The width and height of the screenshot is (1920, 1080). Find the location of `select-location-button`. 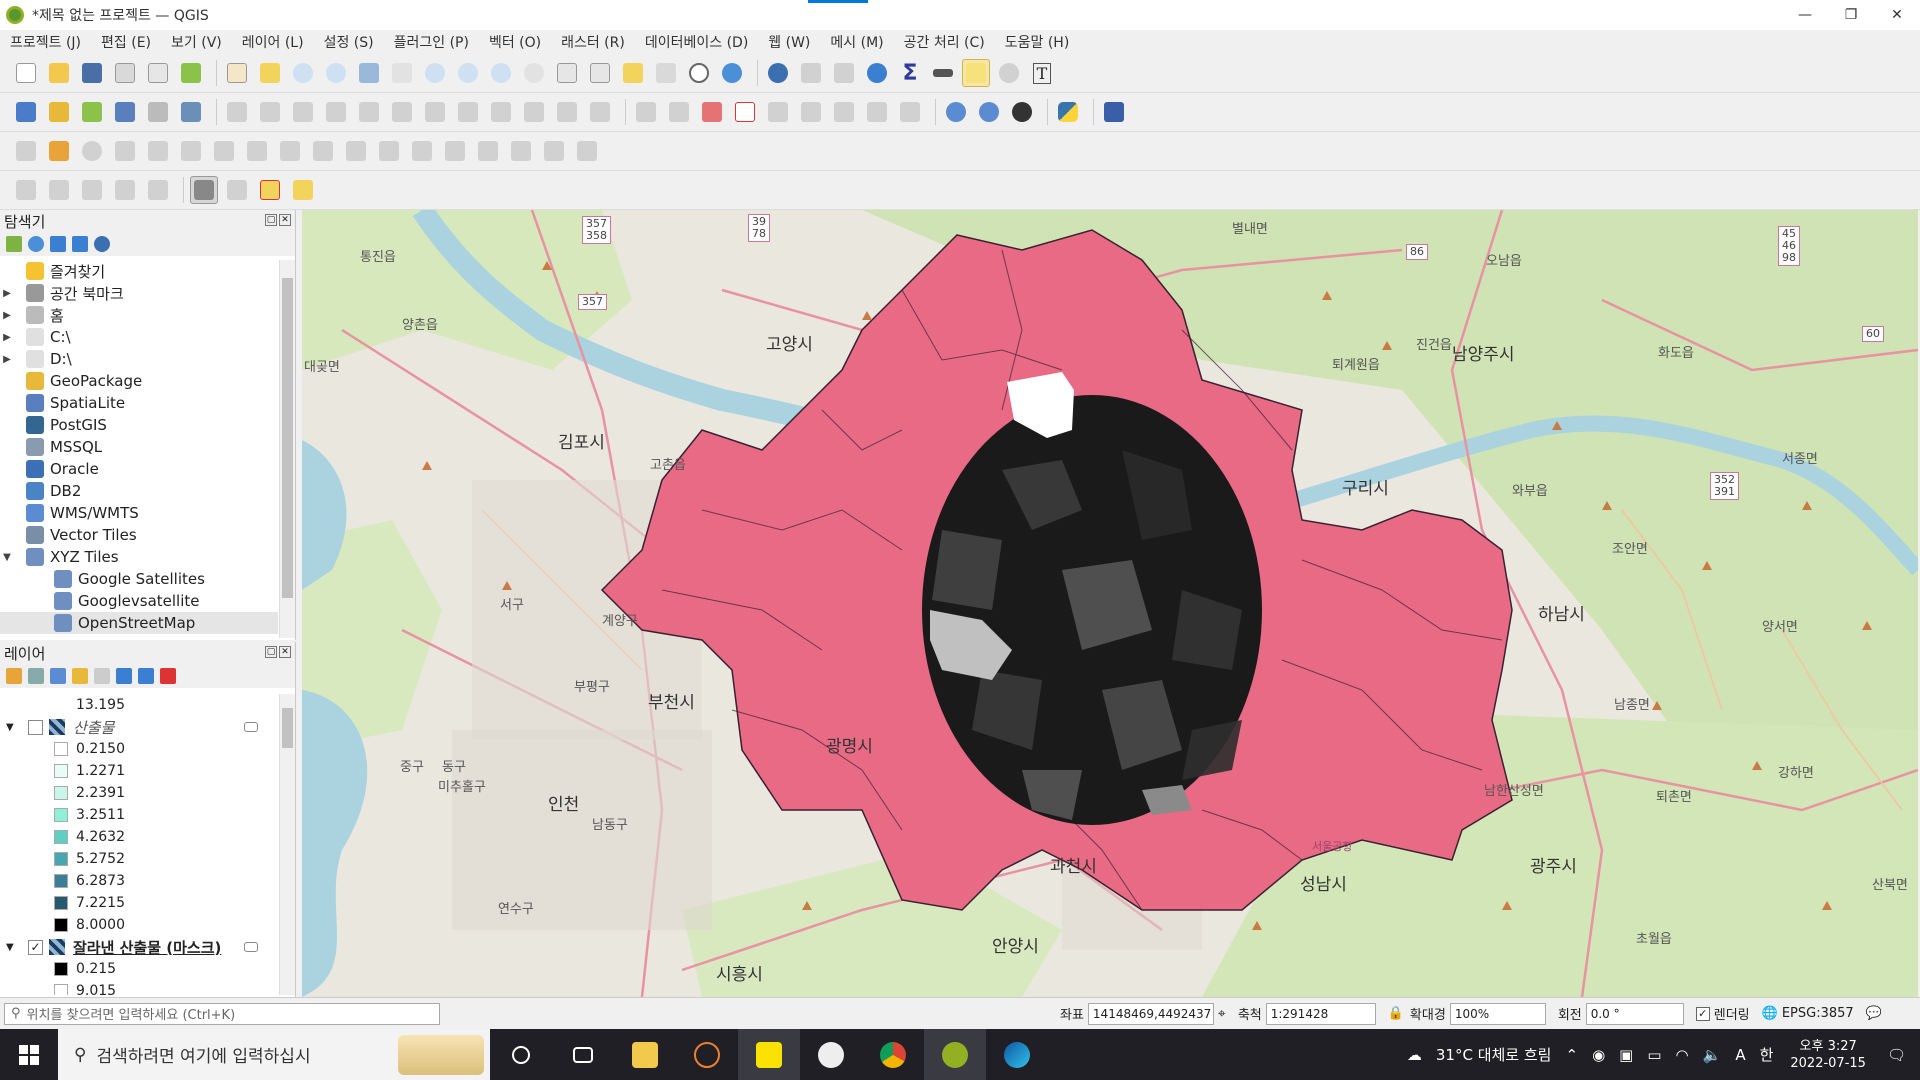

select-location-button is located at coordinates (125, 190).